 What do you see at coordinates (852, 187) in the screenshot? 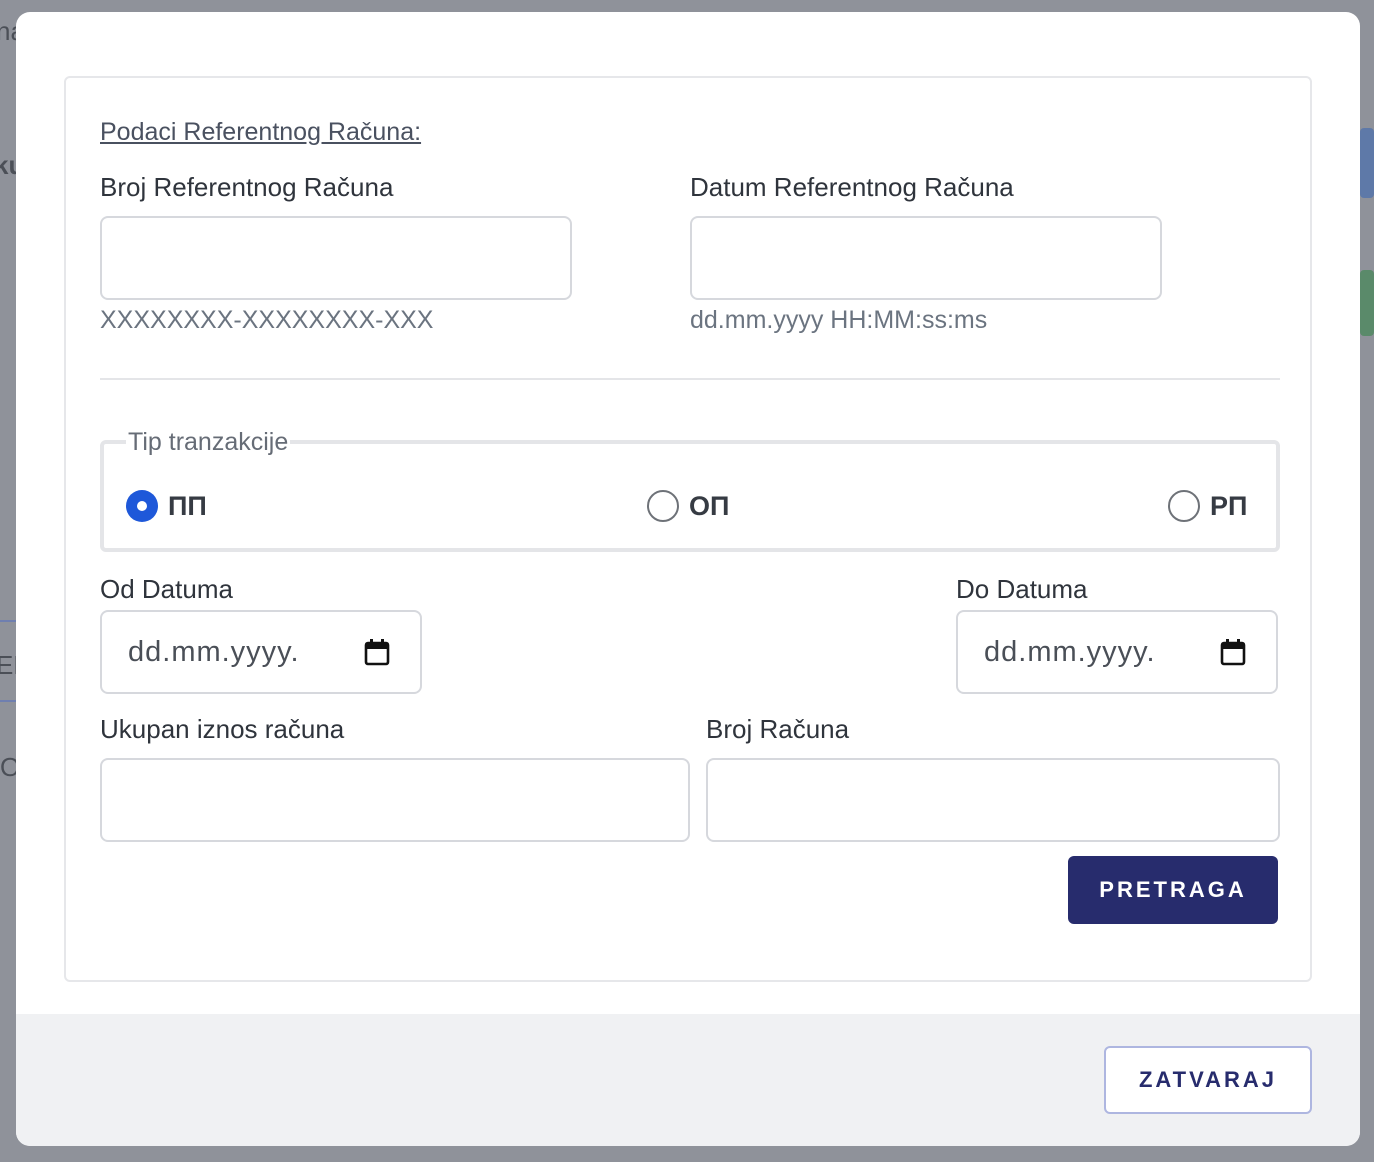
I see `reference-date-label: Datum Referentnog Računa` at bounding box center [852, 187].